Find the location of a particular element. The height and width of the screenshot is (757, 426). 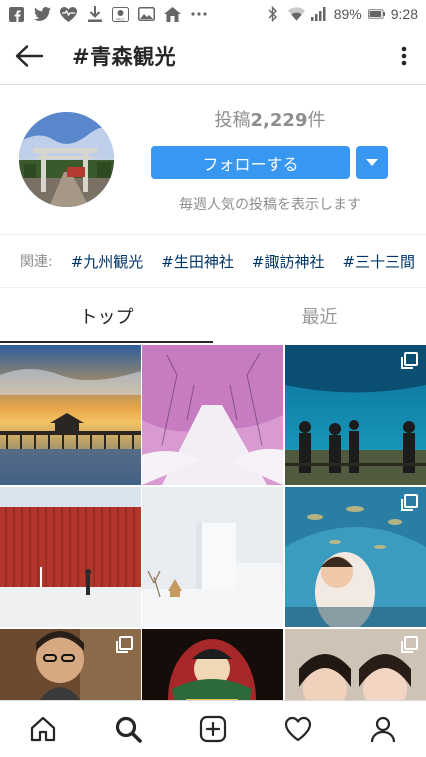

nav-search is located at coordinates (127, 729).